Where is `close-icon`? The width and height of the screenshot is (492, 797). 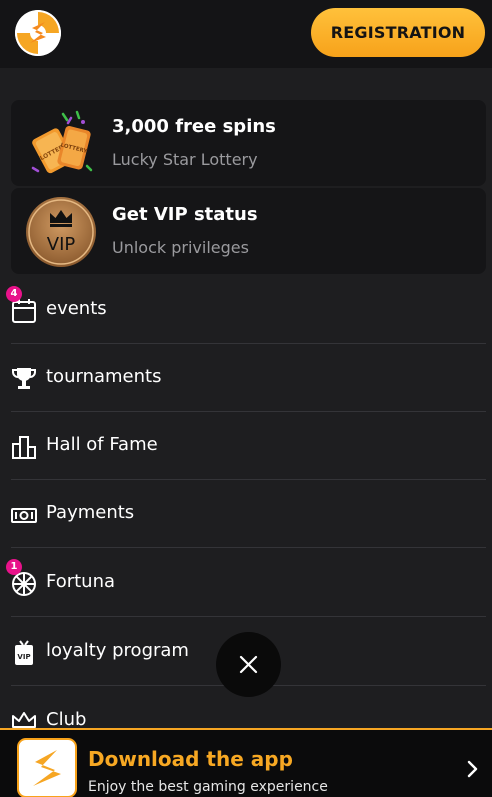 close-icon is located at coordinates (248, 664).